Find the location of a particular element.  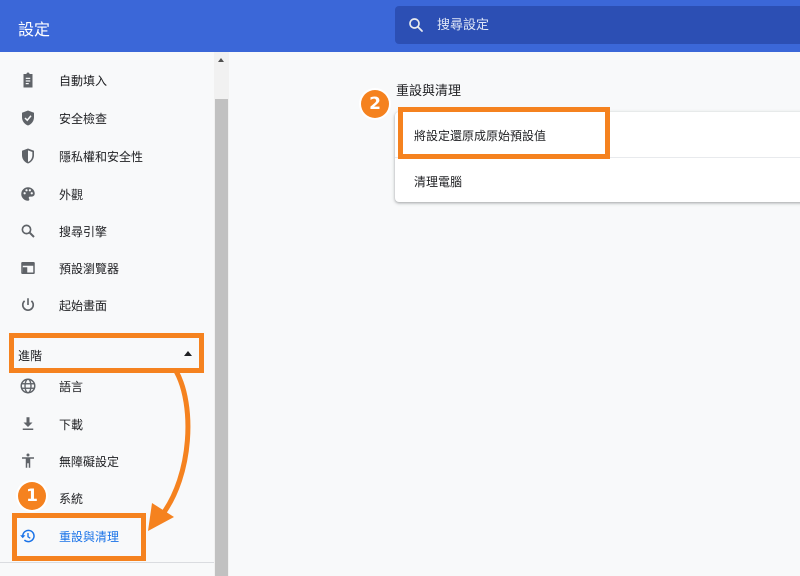

step-1-badge: 1 is located at coordinates (32, 496).